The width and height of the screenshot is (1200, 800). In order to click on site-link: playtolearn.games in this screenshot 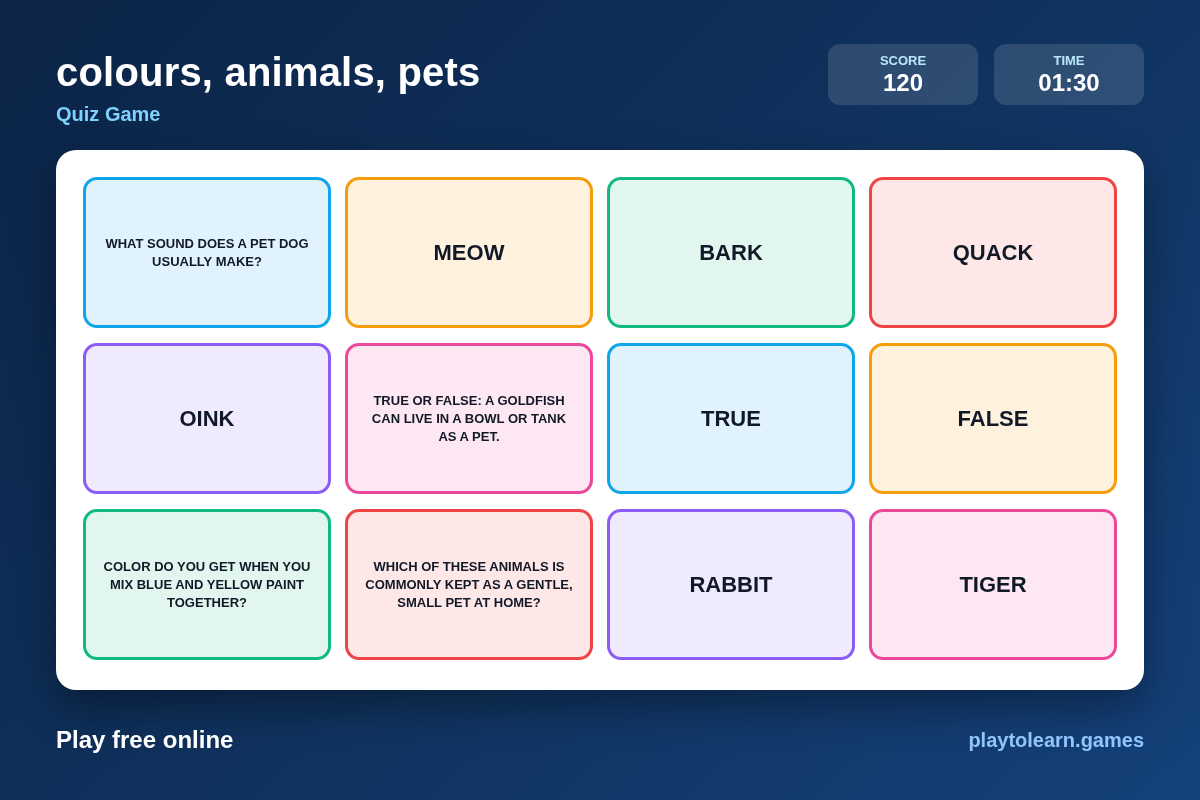, I will do `click(1056, 740)`.